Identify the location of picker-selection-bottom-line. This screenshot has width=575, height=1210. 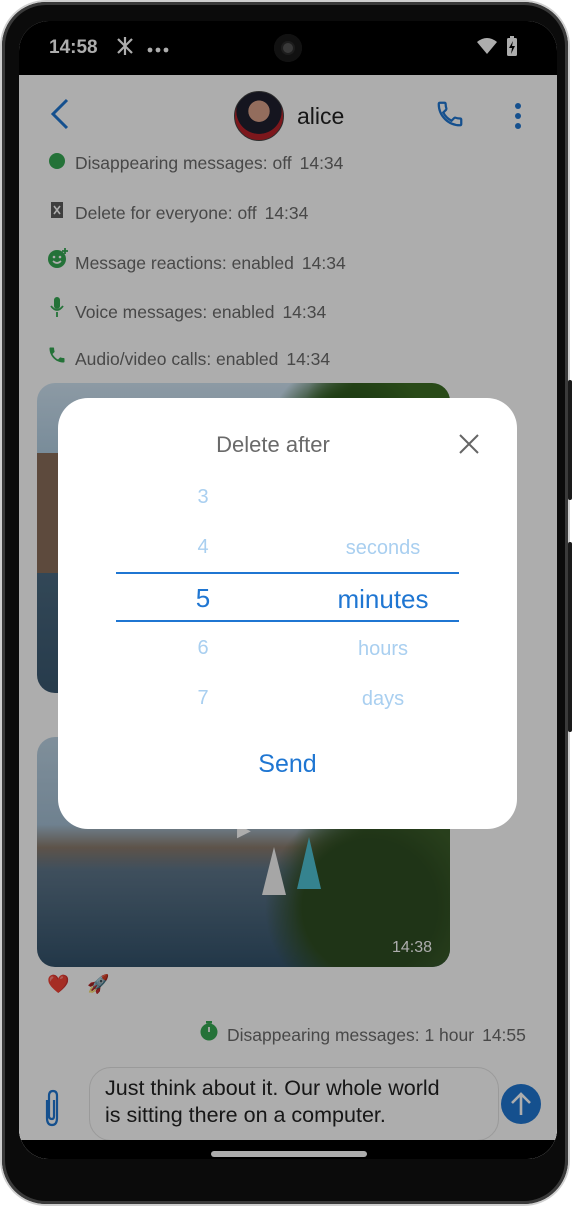
(287, 621).